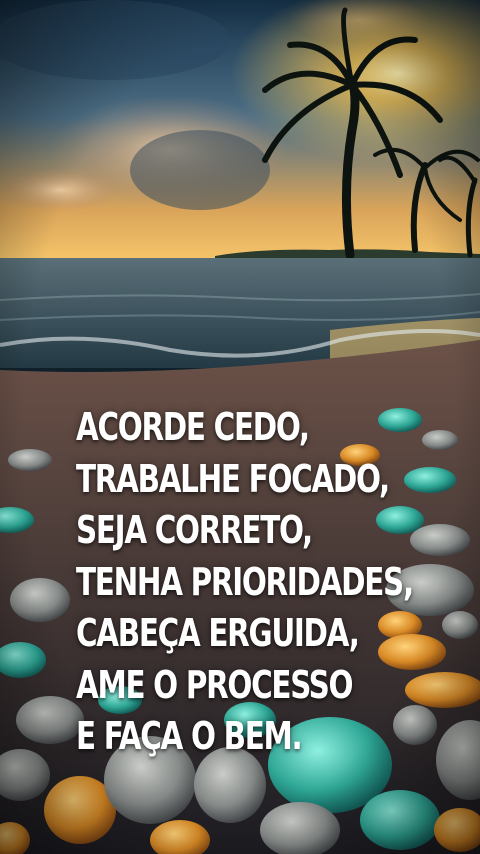 The image size is (480, 854). What do you see at coordinates (194, 530) in the screenshot?
I see `quote-line-3: SEJA CORRETO,` at bounding box center [194, 530].